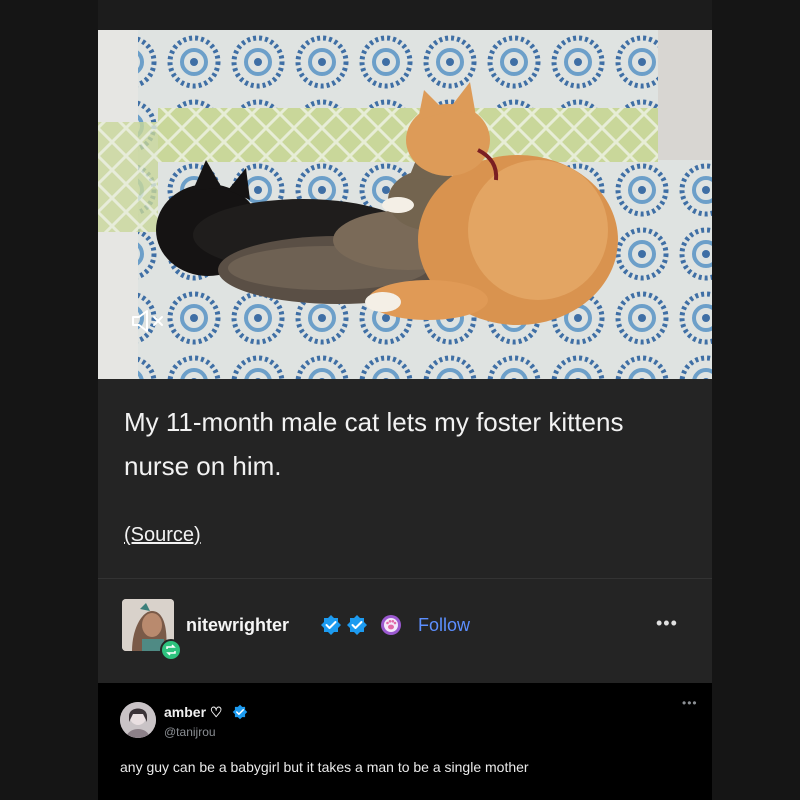 This screenshot has height=800, width=800. Describe the element at coordinates (190, 732) in the screenshot. I see `tweet-handle: @tanijrou` at that location.